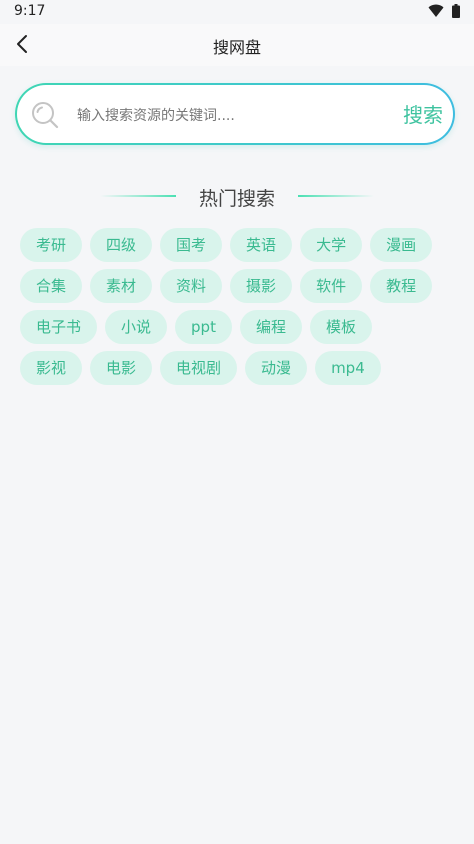  I want to click on page-title: 搜网盘, so click(236, 47).